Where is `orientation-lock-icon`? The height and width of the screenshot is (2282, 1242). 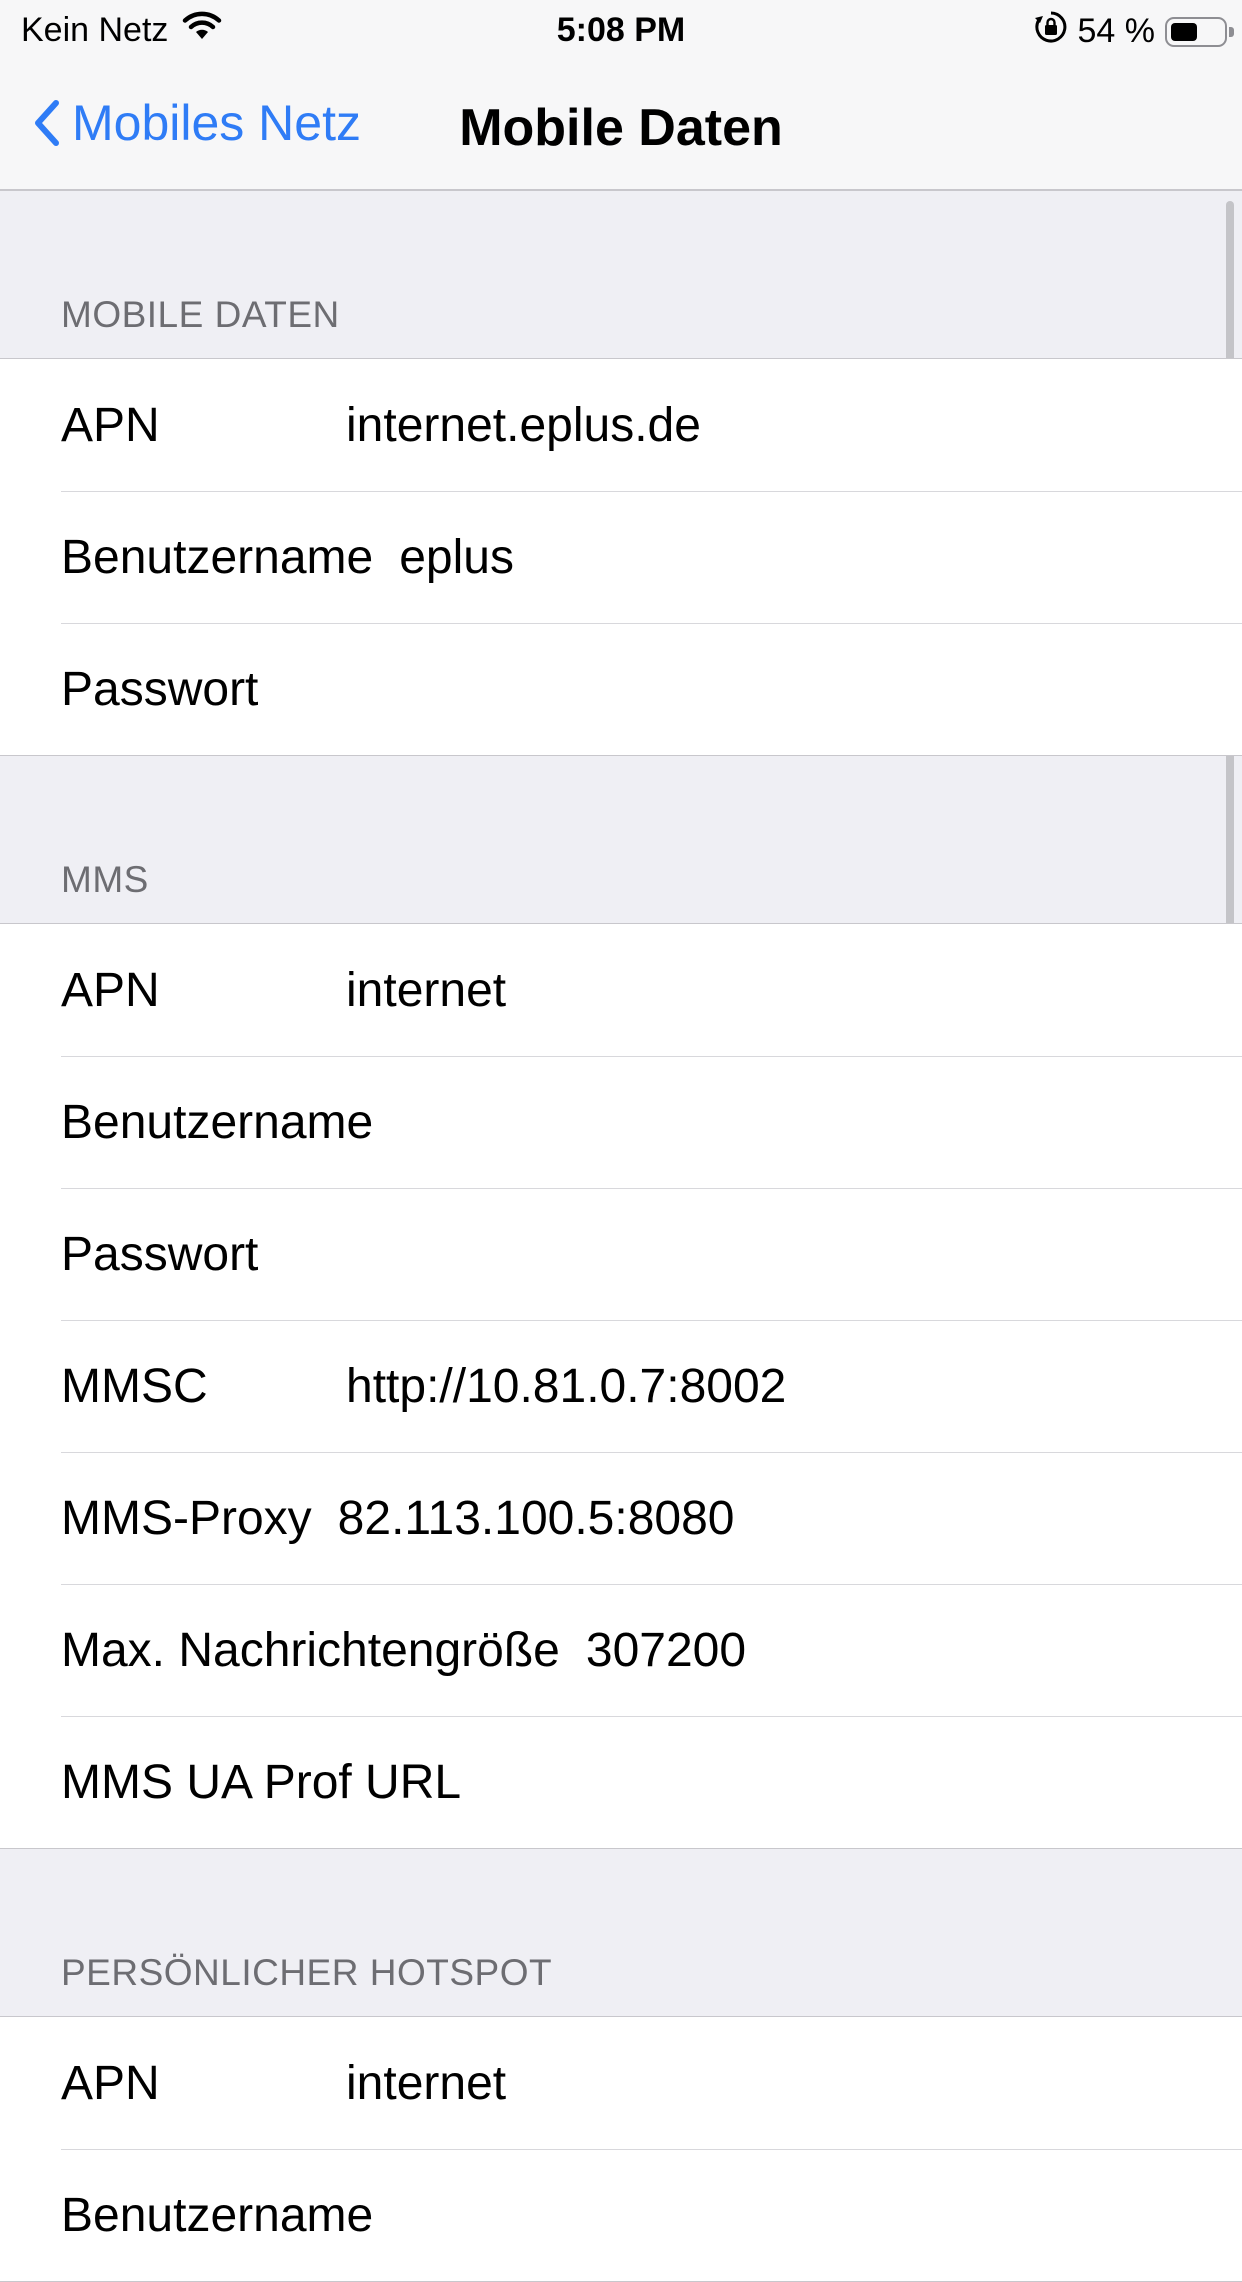
orientation-lock-icon is located at coordinates (1051, 31).